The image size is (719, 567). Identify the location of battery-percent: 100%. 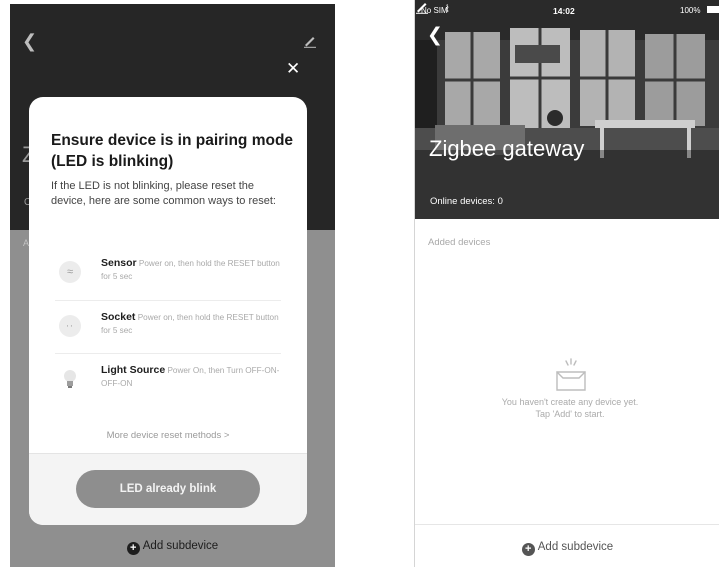
(690, 10).